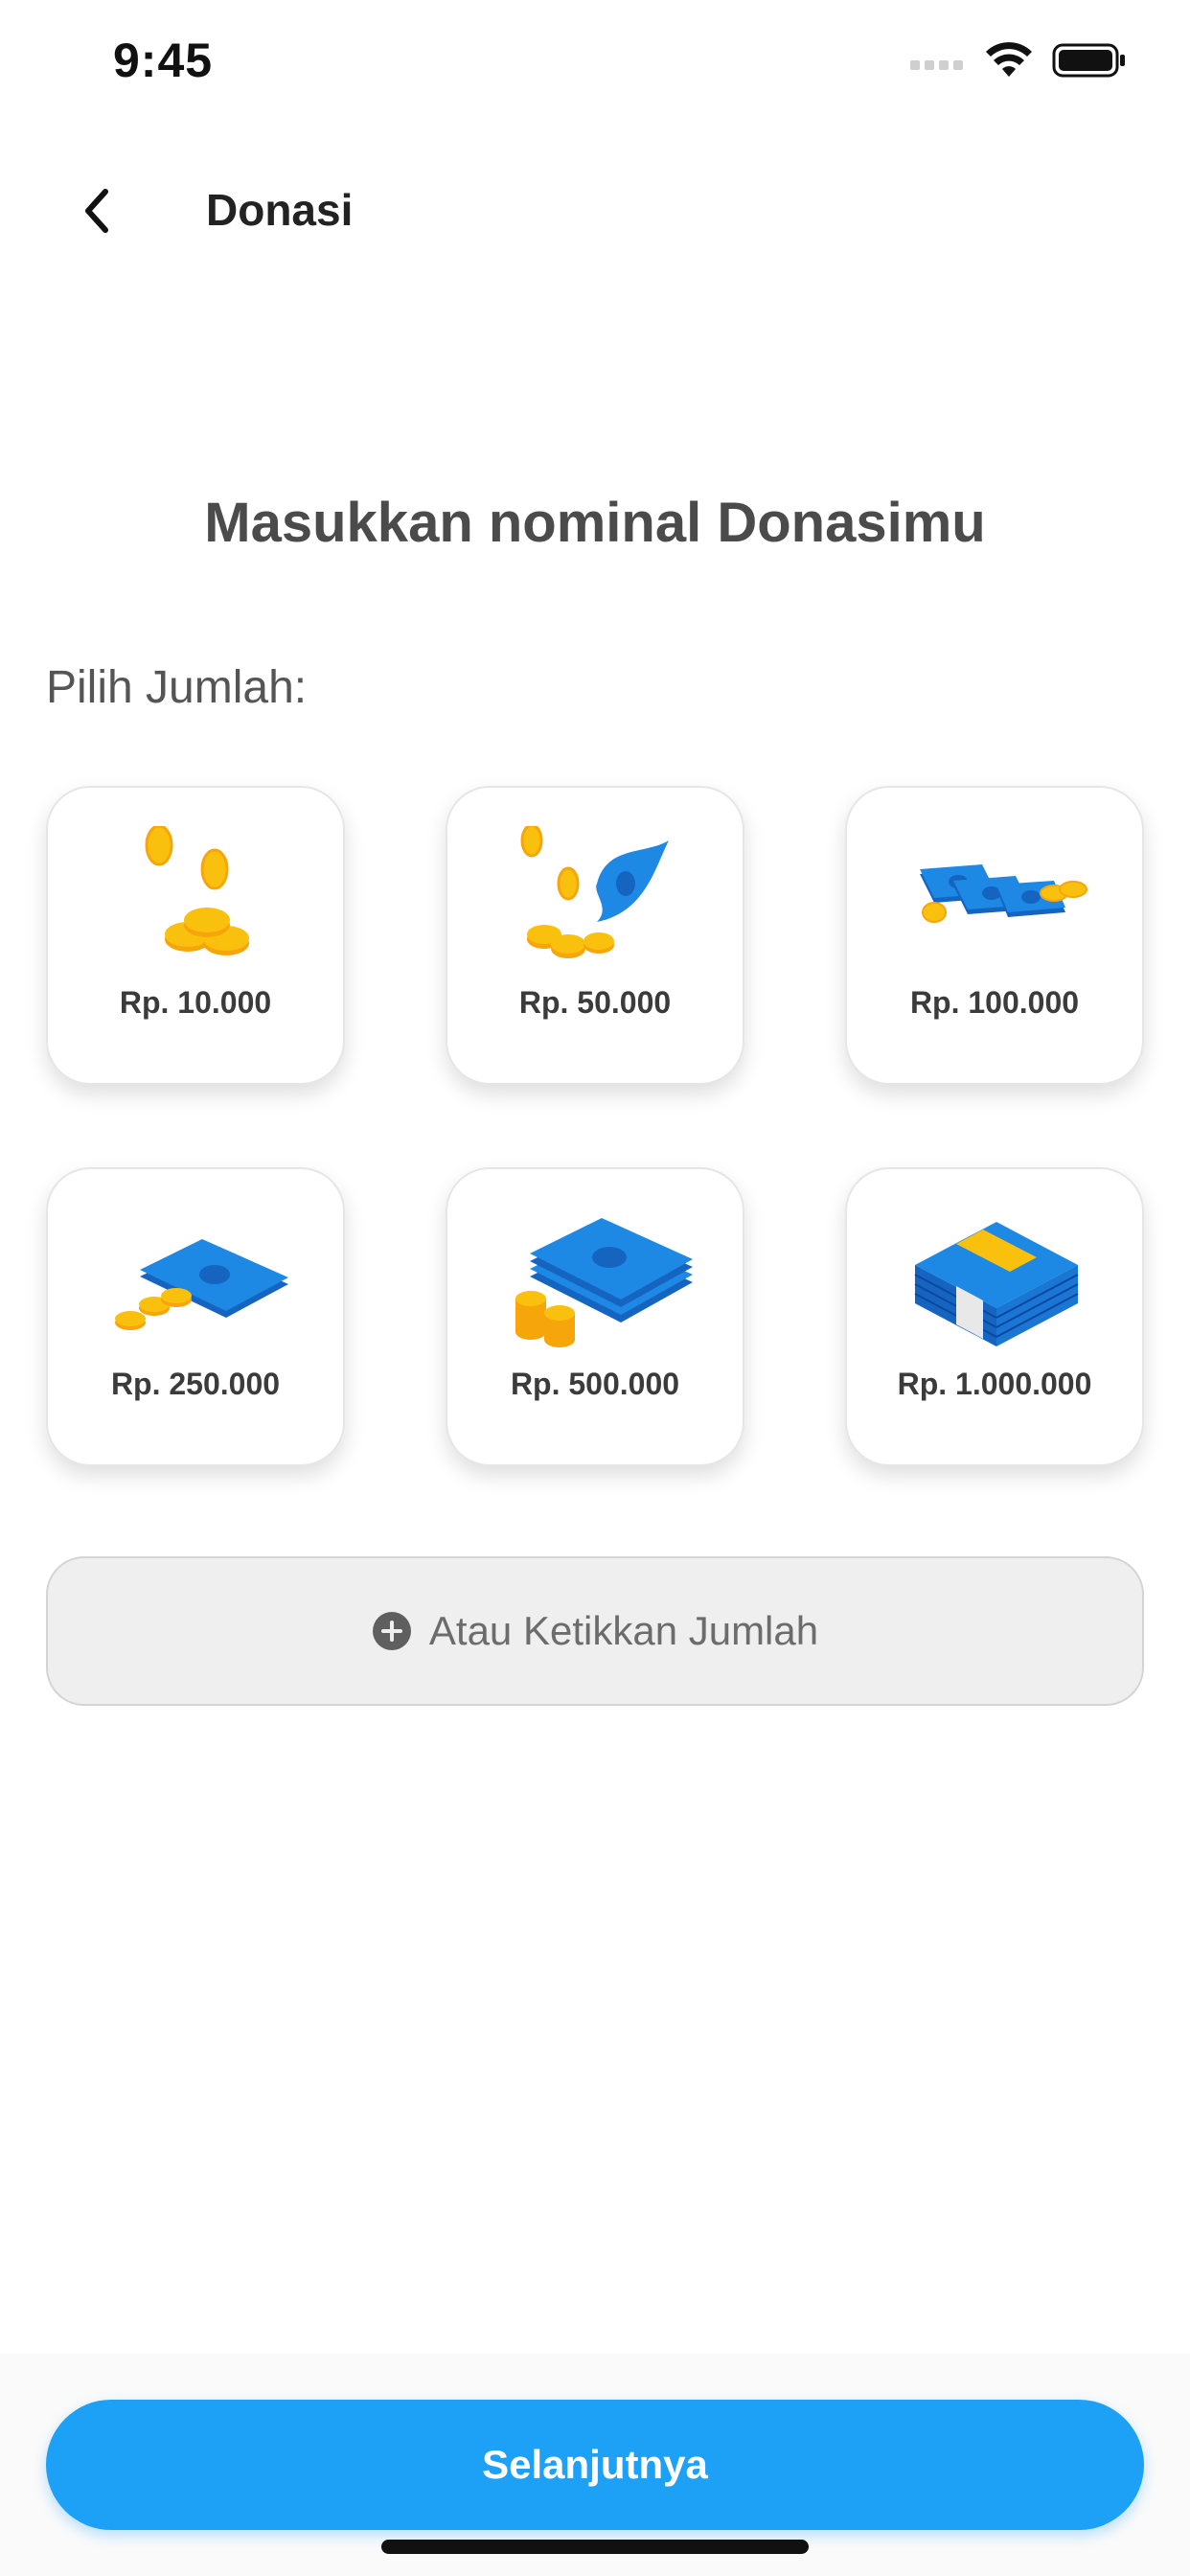  What do you see at coordinates (936, 65) in the screenshot?
I see `cellular-signal-icon` at bounding box center [936, 65].